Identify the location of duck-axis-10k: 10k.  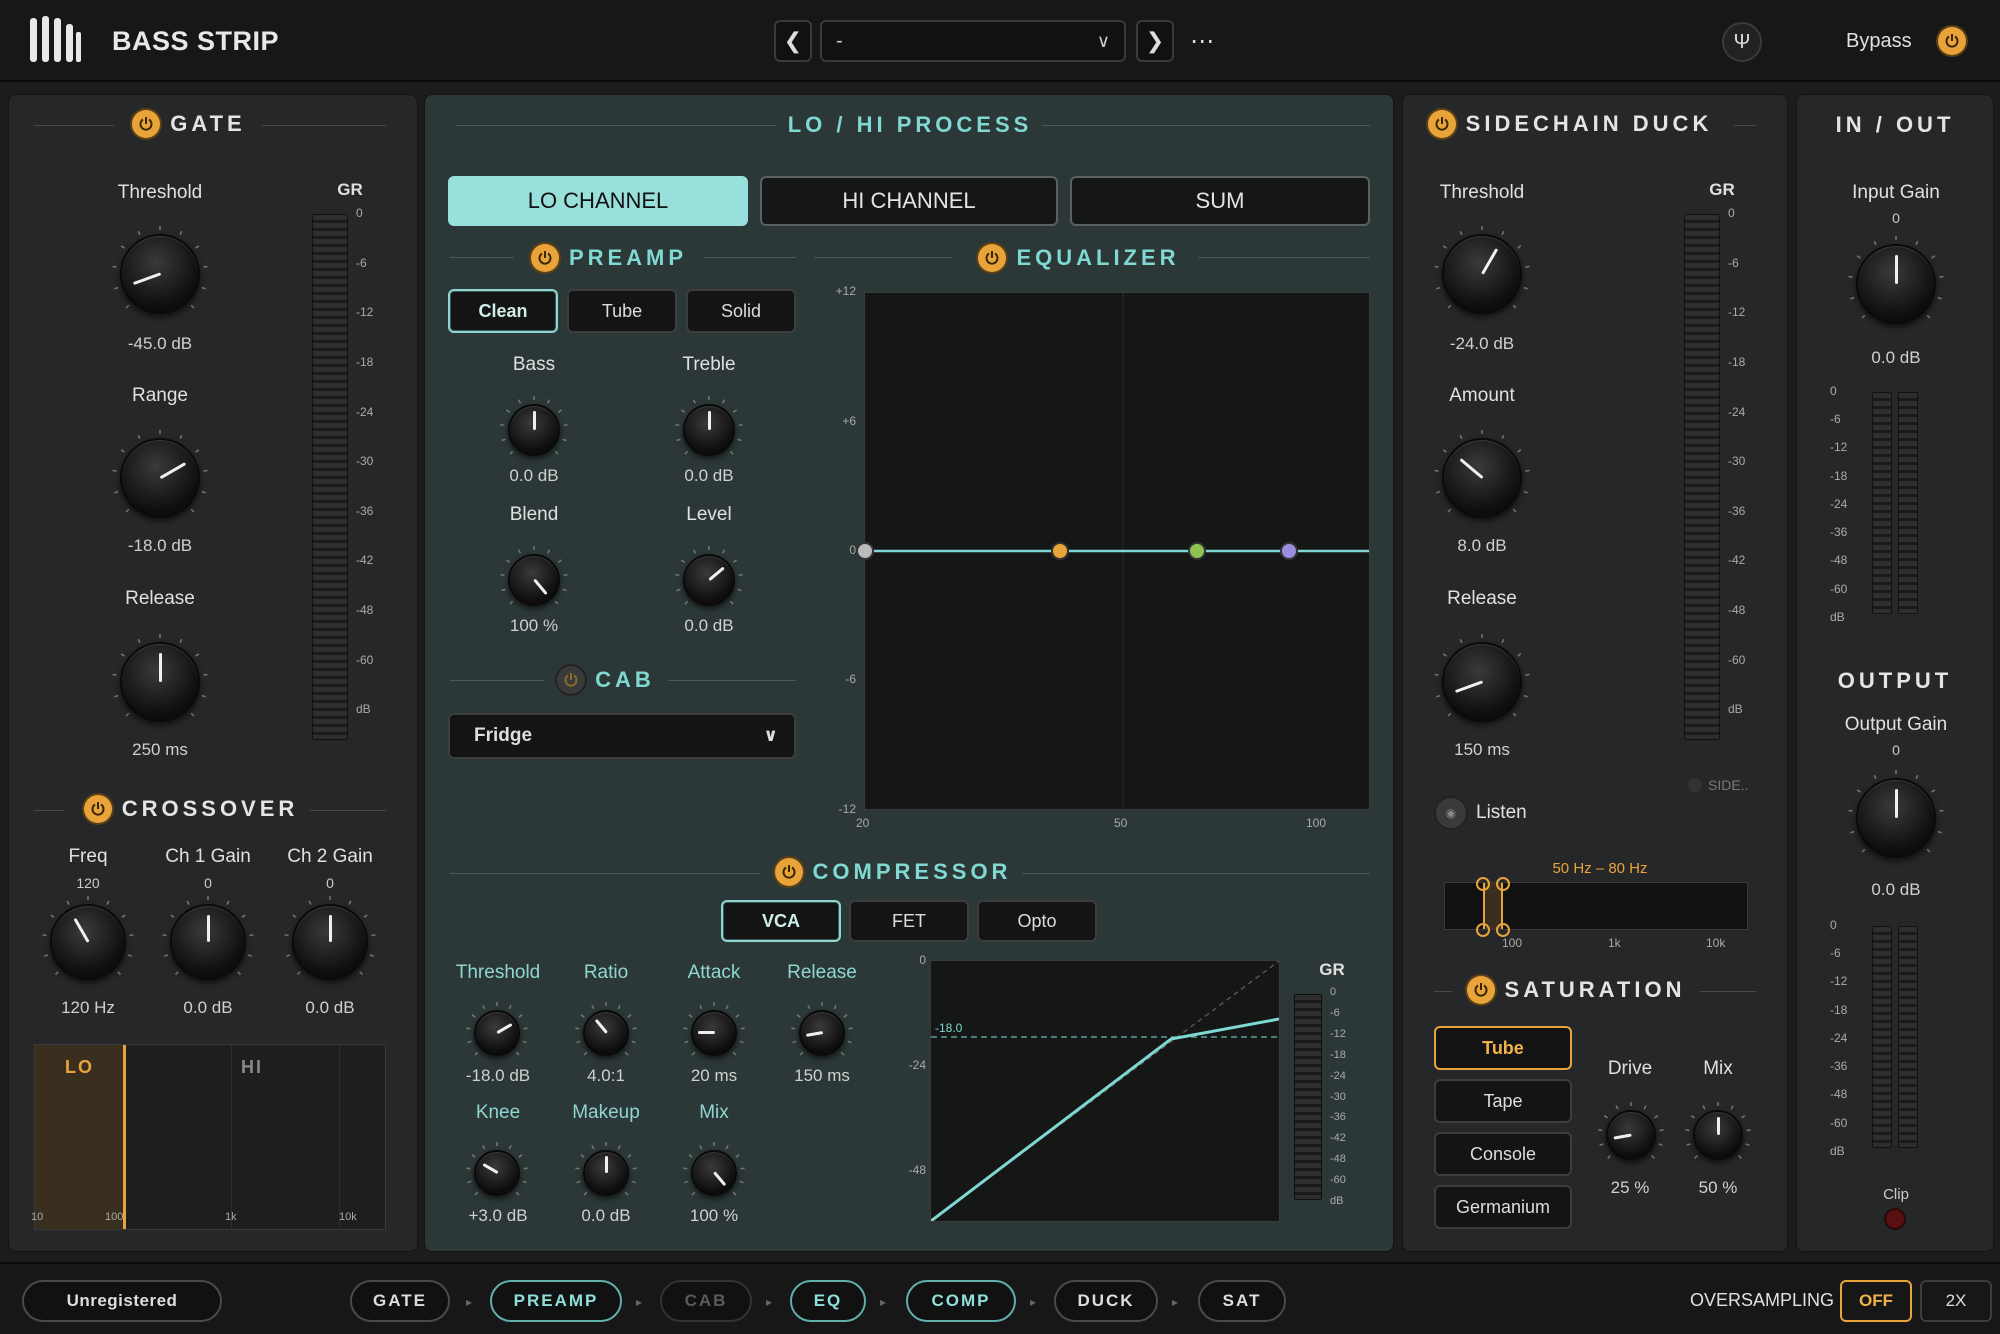
(1716, 943).